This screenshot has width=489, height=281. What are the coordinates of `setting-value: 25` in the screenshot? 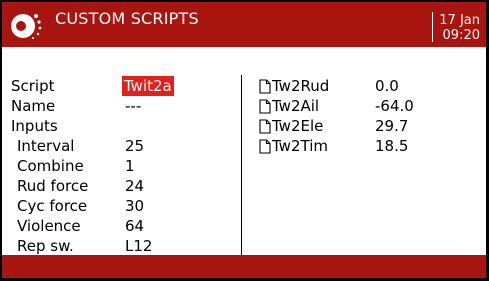 It's located at (134, 146).